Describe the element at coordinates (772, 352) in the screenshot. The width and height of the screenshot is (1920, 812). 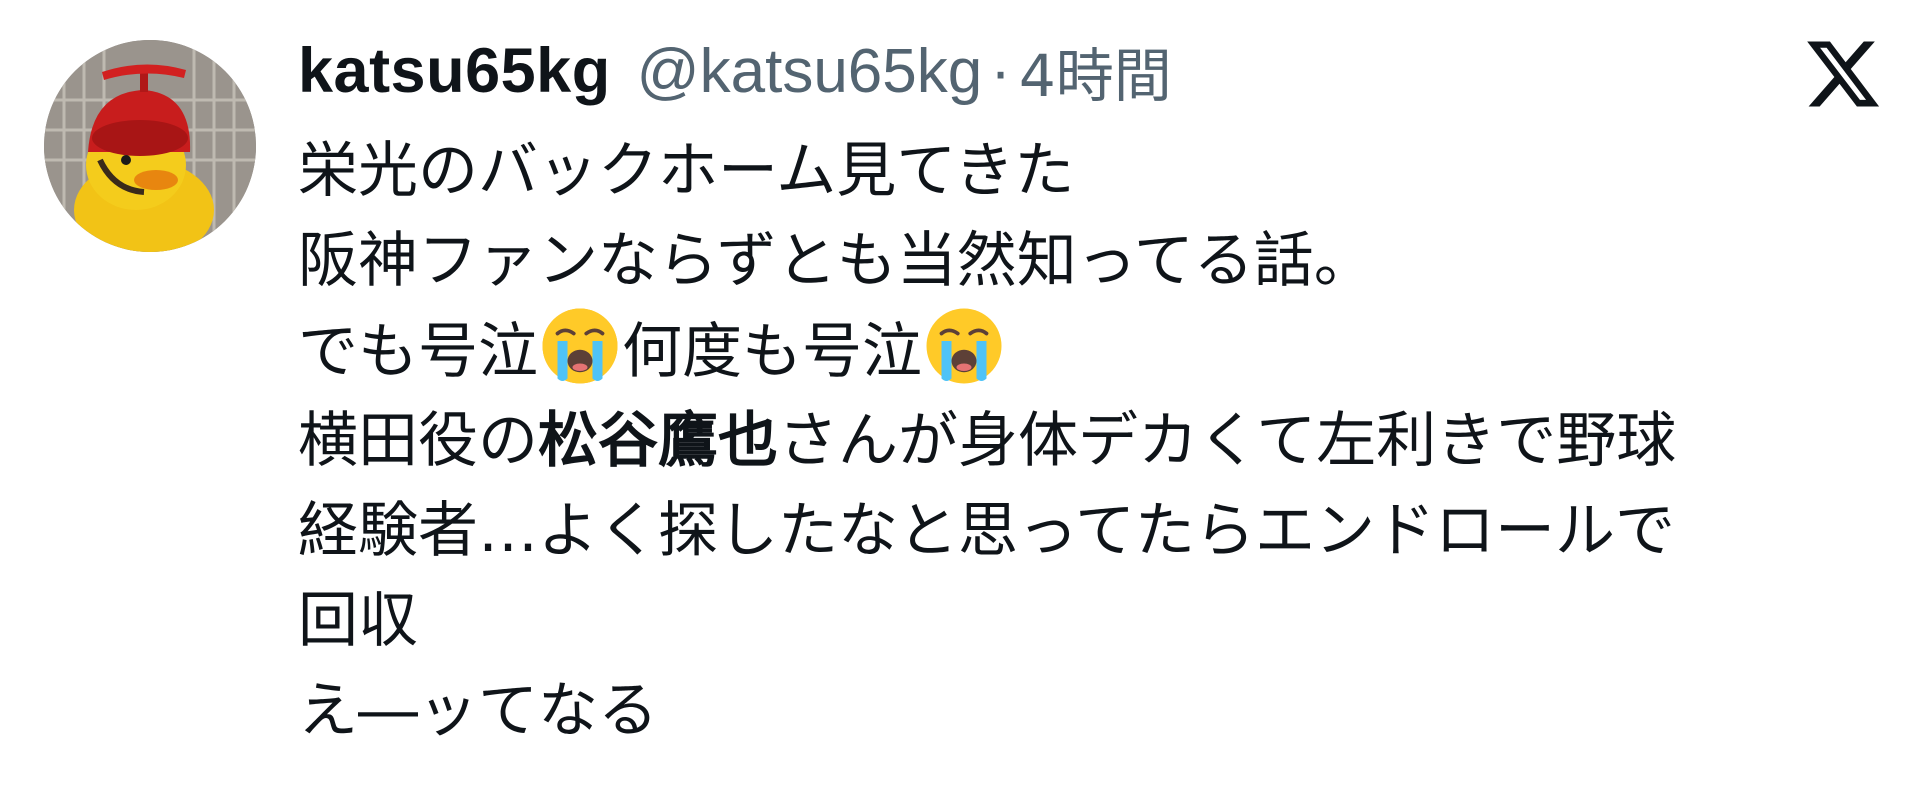
I see `tweet-text-segment: 何度も号泣` at that location.